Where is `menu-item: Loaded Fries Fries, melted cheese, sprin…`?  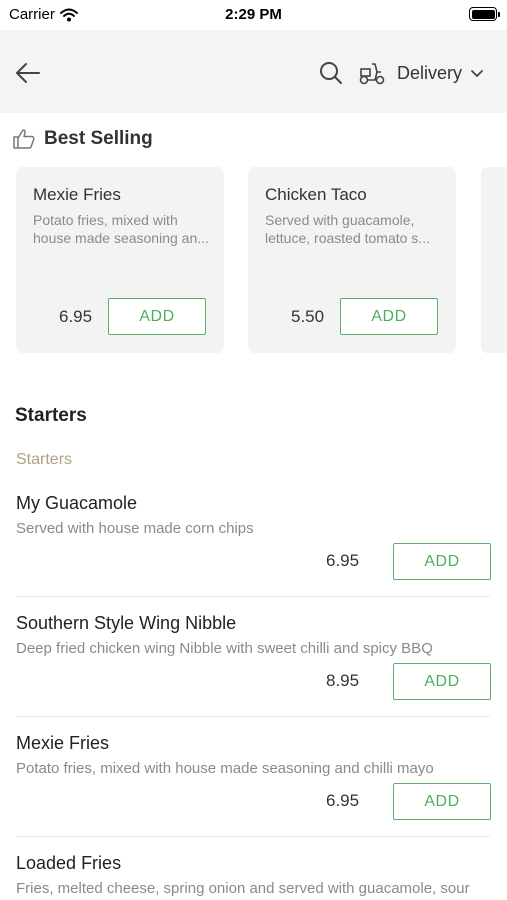 menu-item: Loaded Fries Fries, melted cheese, sprin… is located at coordinates (253, 876).